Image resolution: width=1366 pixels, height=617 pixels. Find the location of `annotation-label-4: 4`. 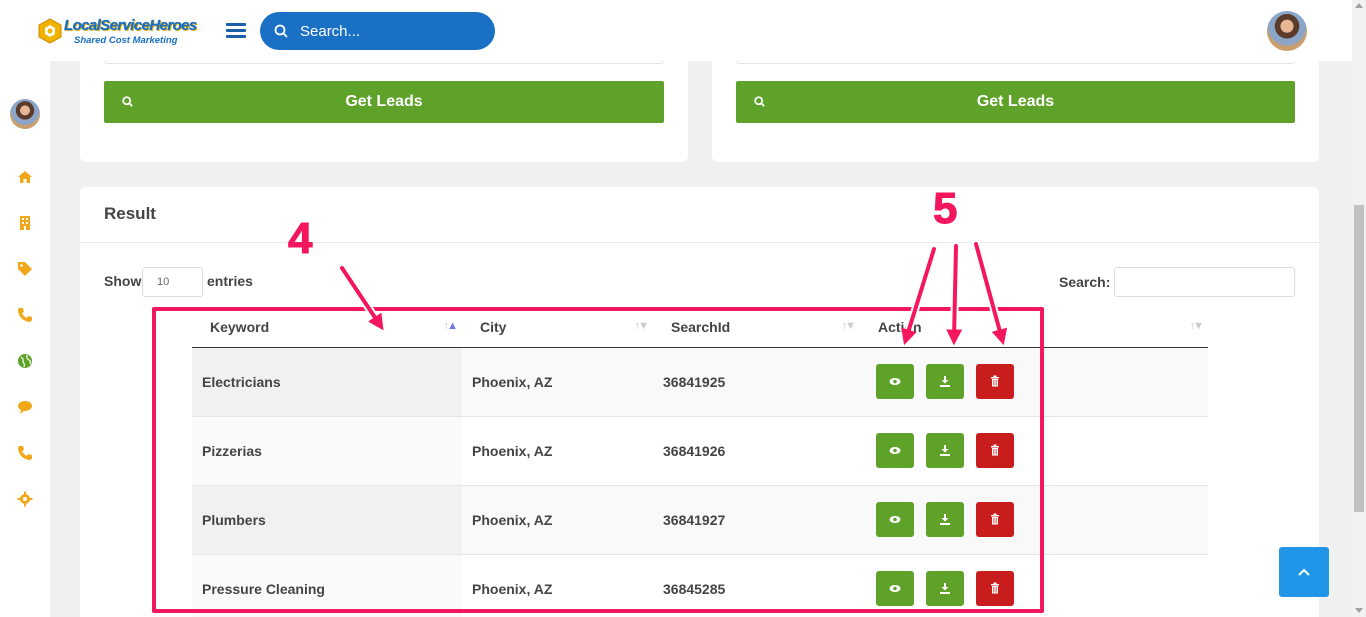

annotation-label-4: 4 is located at coordinates (300, 239).